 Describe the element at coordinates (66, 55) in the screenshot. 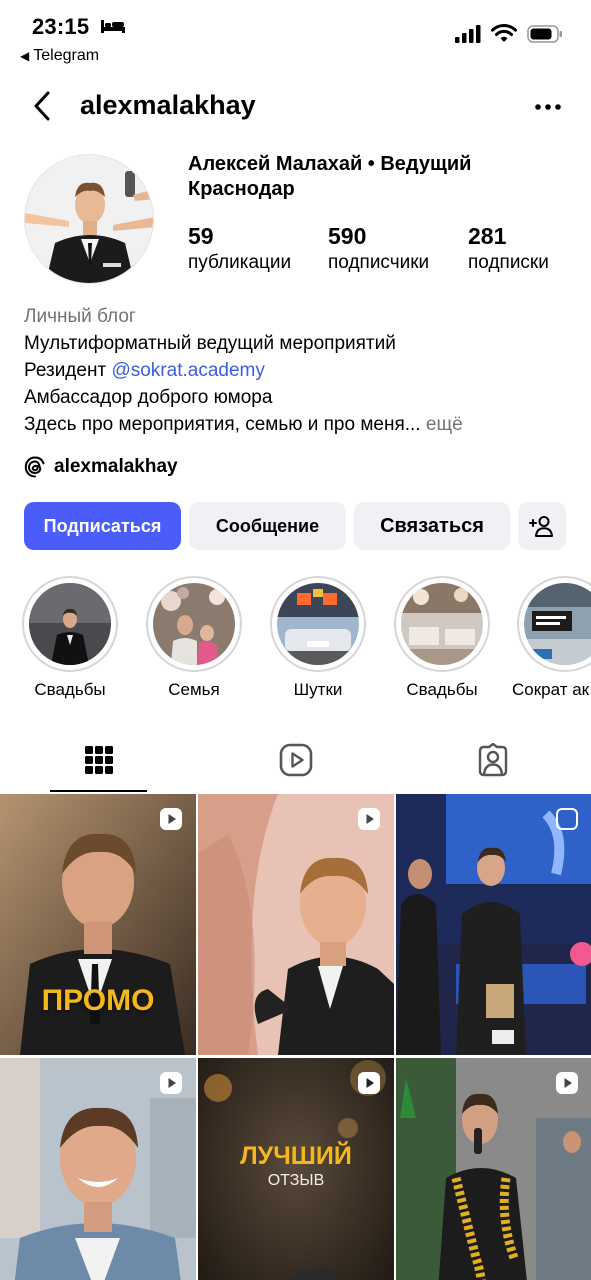

I see `back-app-label: Telegram` at that location.